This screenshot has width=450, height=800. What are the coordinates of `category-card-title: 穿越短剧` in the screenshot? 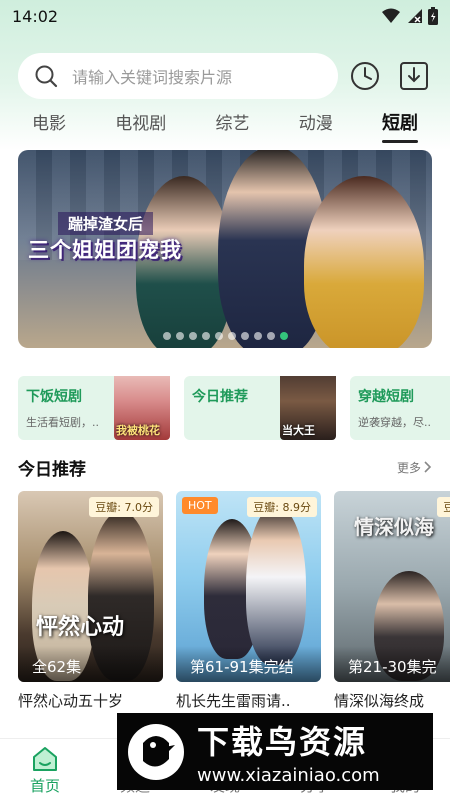 It's located at (386, 397).